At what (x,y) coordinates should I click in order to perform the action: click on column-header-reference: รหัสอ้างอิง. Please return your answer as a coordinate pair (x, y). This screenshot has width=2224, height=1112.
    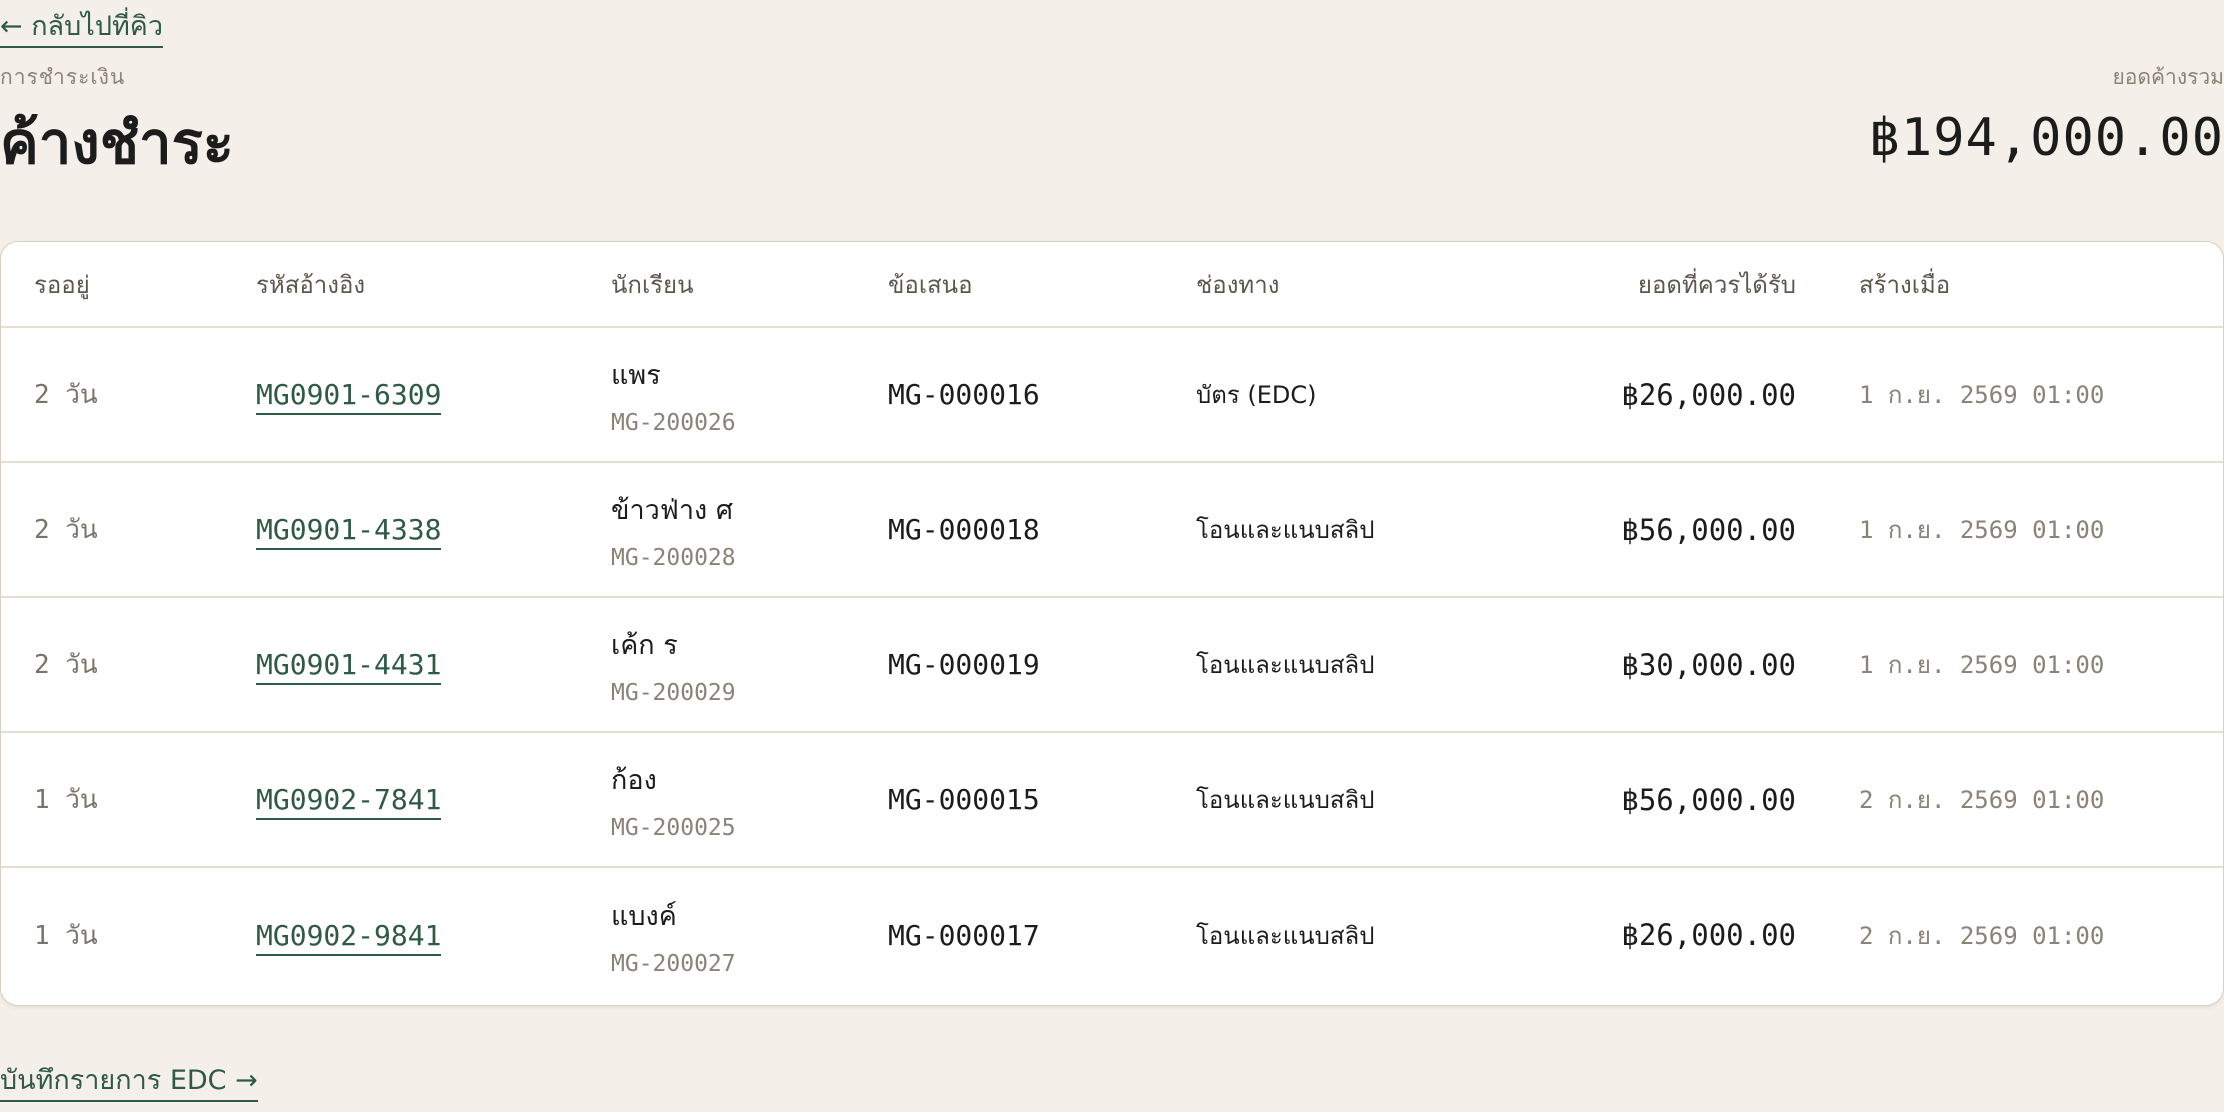
    Looking at the image, I should click on (433, 285).